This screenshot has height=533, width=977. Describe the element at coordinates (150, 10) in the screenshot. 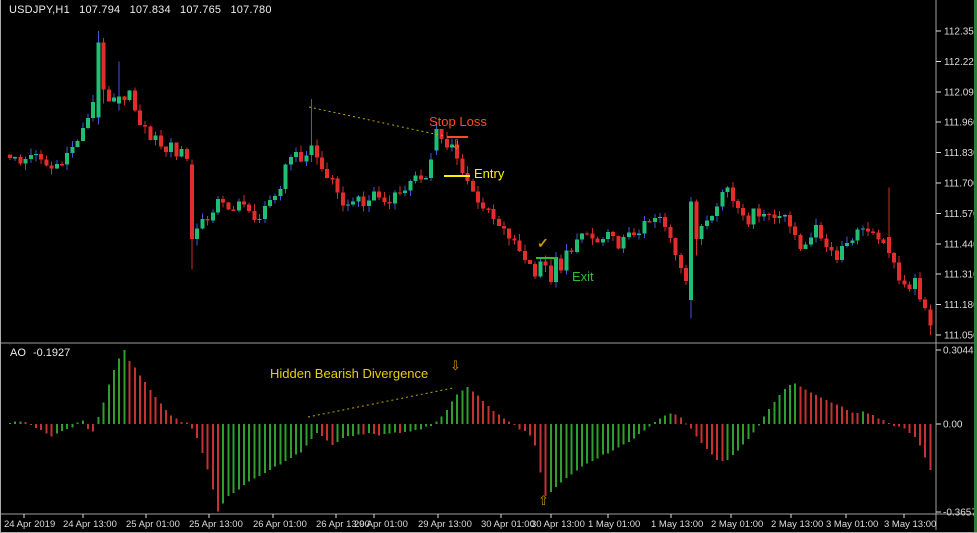

I see `high-value: 107.834` at that location.